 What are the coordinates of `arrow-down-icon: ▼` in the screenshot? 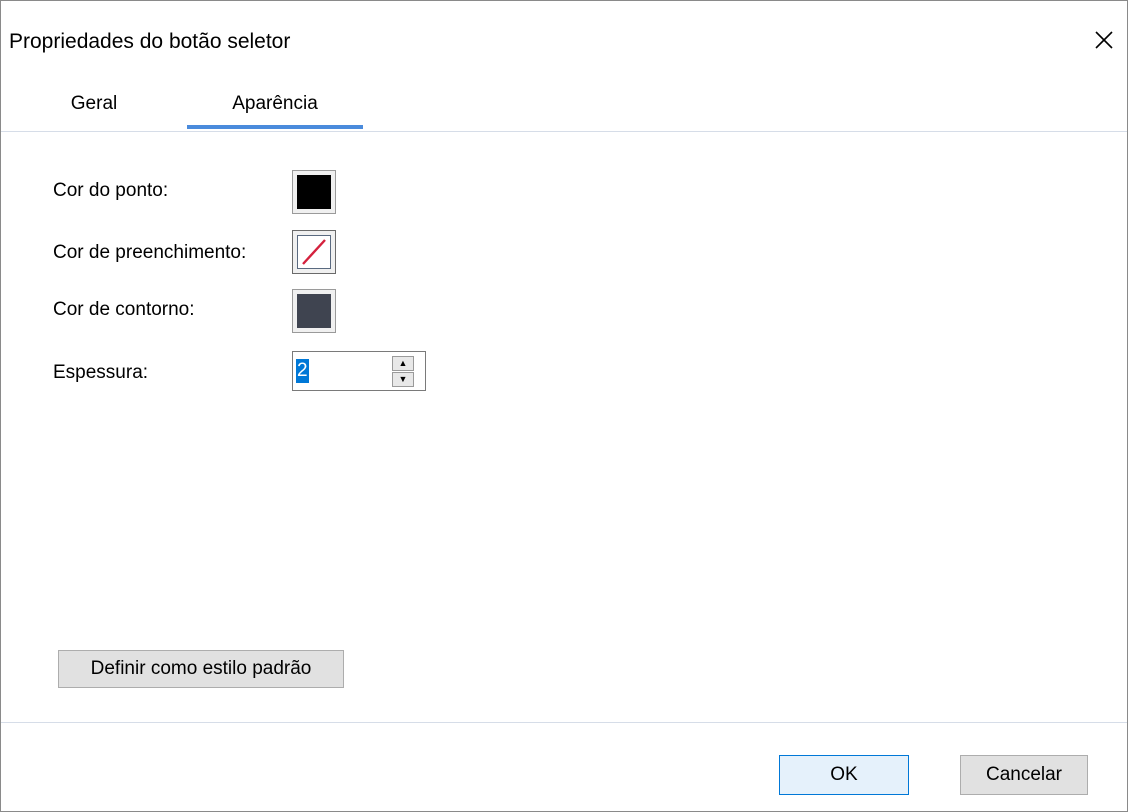 It's located at (403, 379).